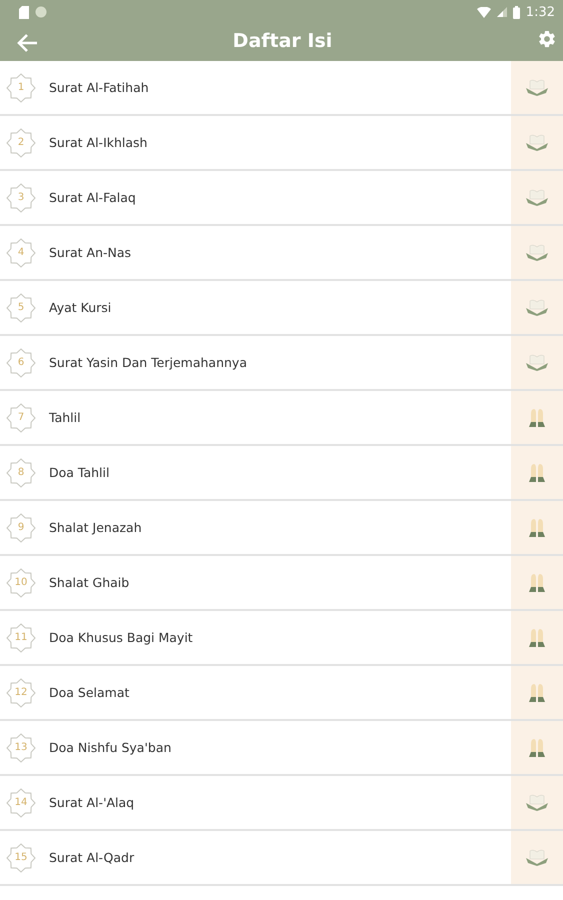 Image resolution: width=563 pixels, height=900 pixels. I want to click on list-item: 12 Doa Selamat, so click(281, 693).